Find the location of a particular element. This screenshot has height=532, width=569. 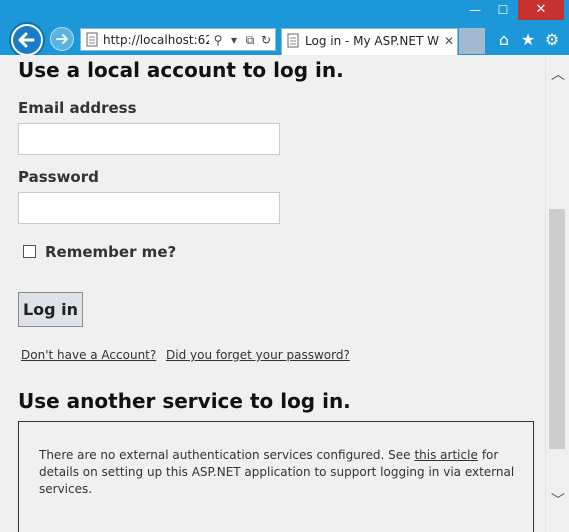

home-icon: ⌂ is located at coordinates (504, 40).